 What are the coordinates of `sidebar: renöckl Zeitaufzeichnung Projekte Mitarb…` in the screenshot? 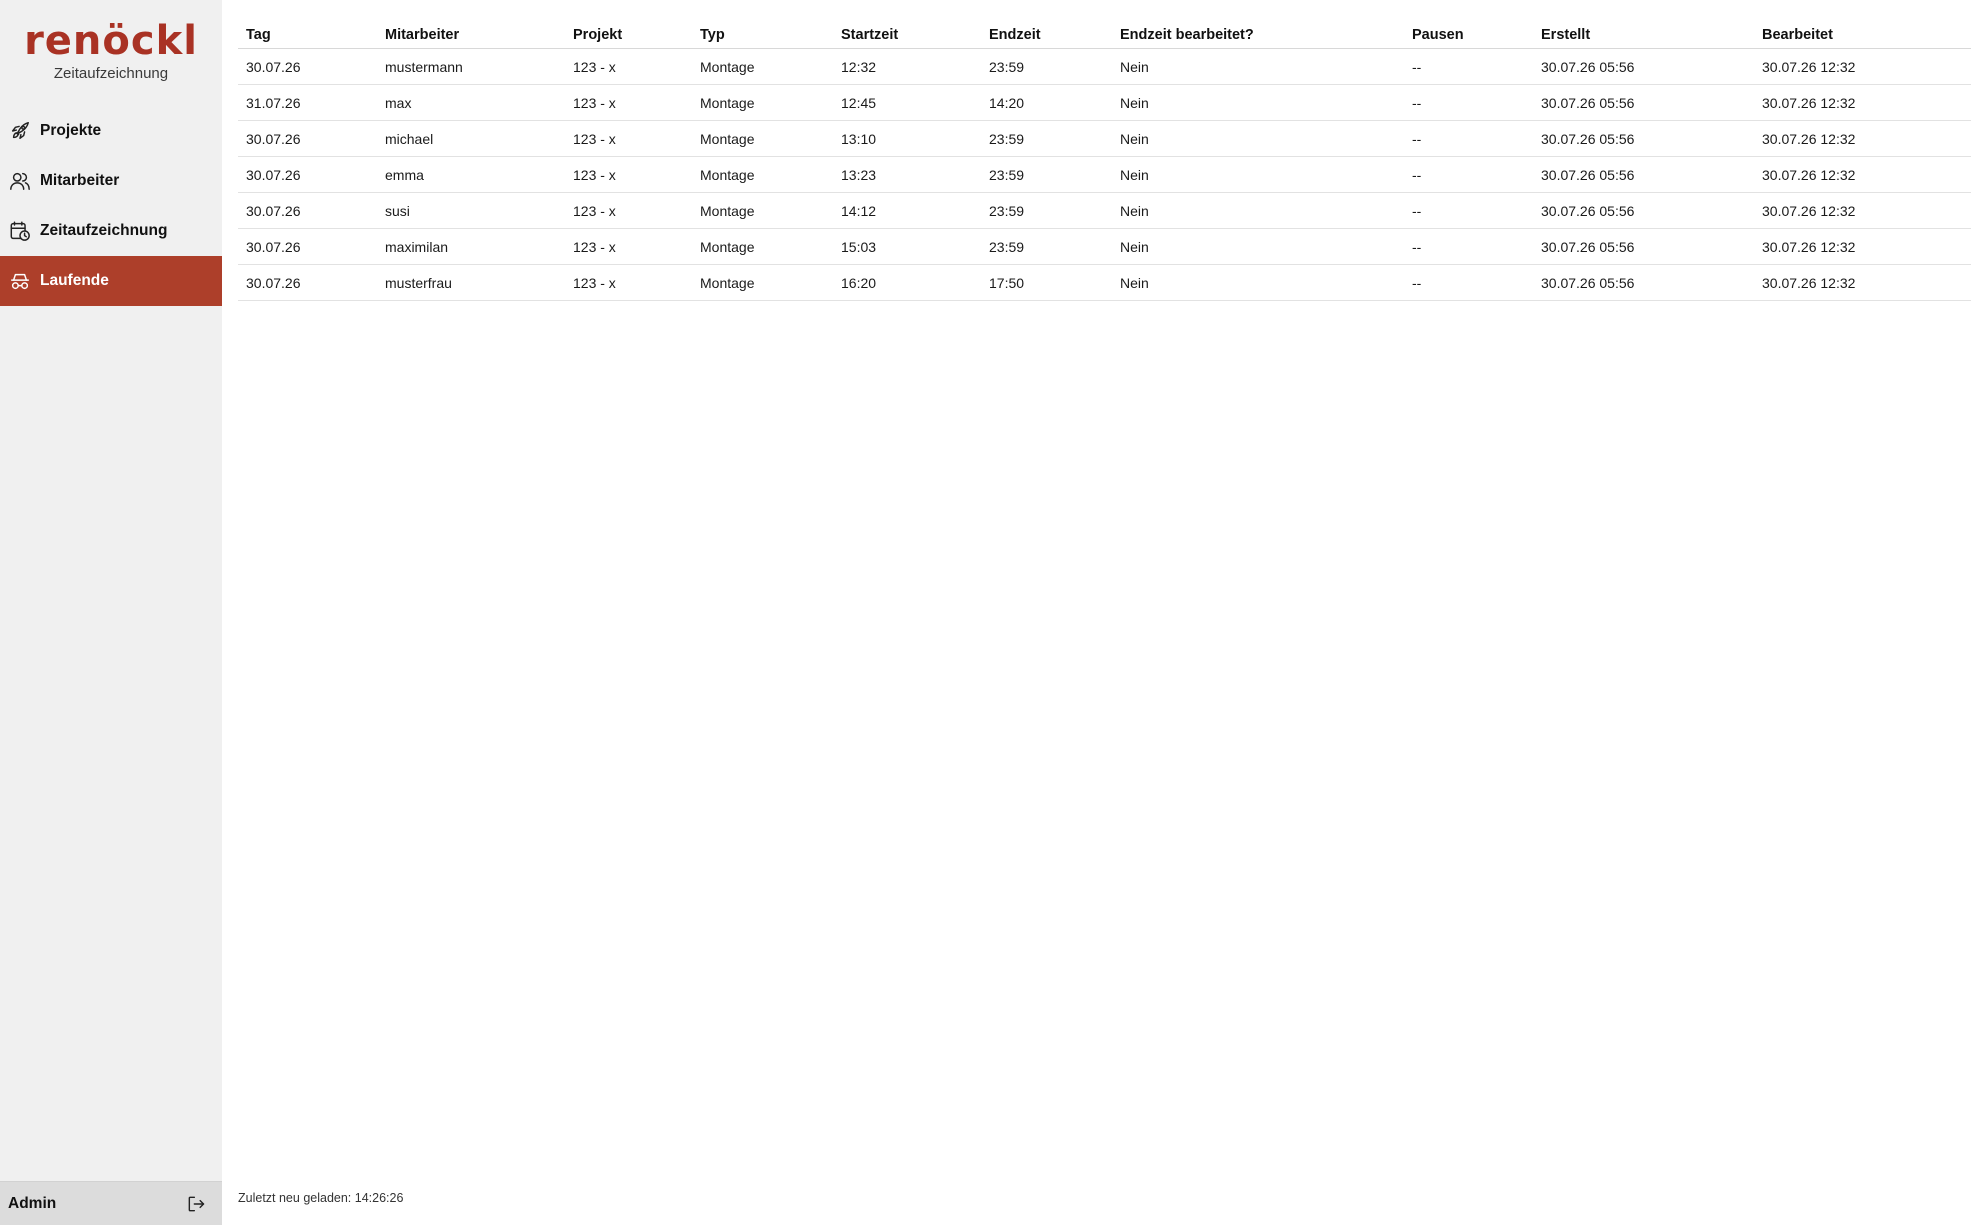 It's located at (111, 612).